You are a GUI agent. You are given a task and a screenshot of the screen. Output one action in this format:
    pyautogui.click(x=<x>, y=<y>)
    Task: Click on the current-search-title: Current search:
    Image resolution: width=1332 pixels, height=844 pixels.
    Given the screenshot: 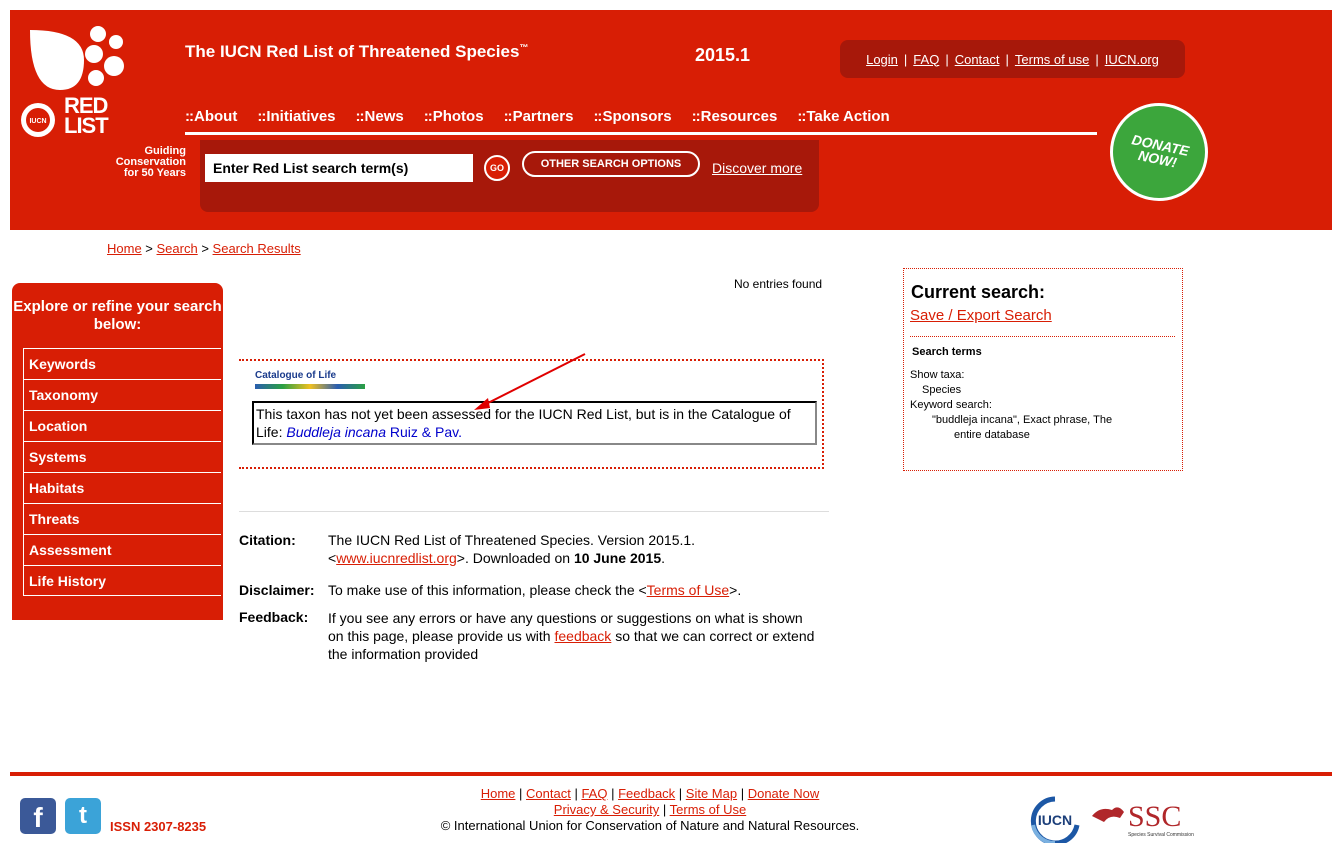 What is the action you would take?
    pyautogui.click(x=978, y=292)
    